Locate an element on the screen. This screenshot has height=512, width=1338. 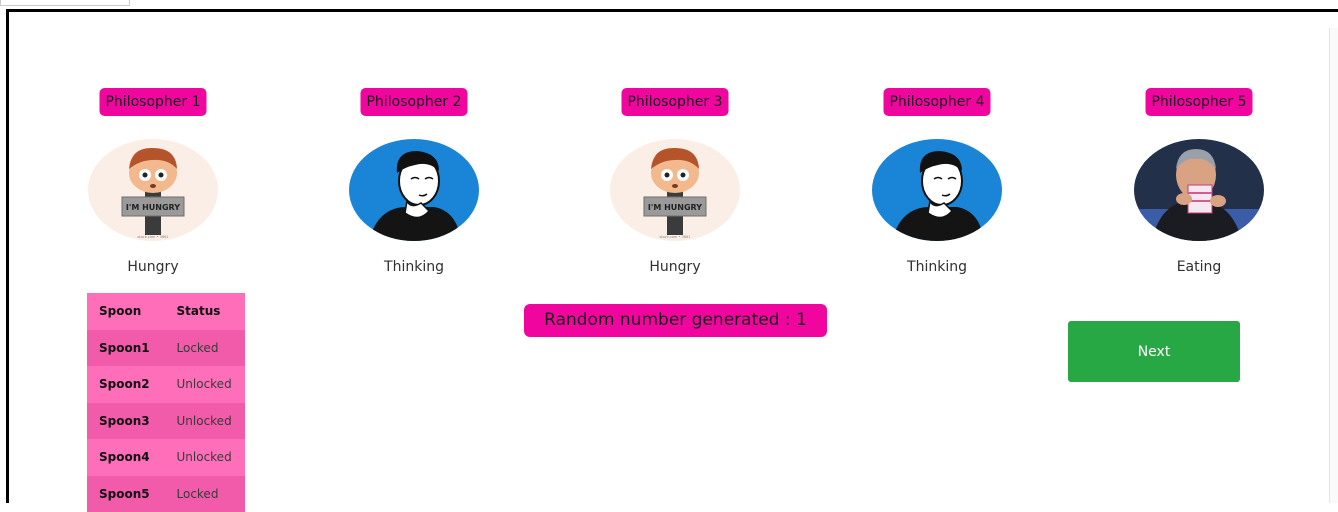
table-row: Spoon4 Unlocked is located at coordinates (166, 457).